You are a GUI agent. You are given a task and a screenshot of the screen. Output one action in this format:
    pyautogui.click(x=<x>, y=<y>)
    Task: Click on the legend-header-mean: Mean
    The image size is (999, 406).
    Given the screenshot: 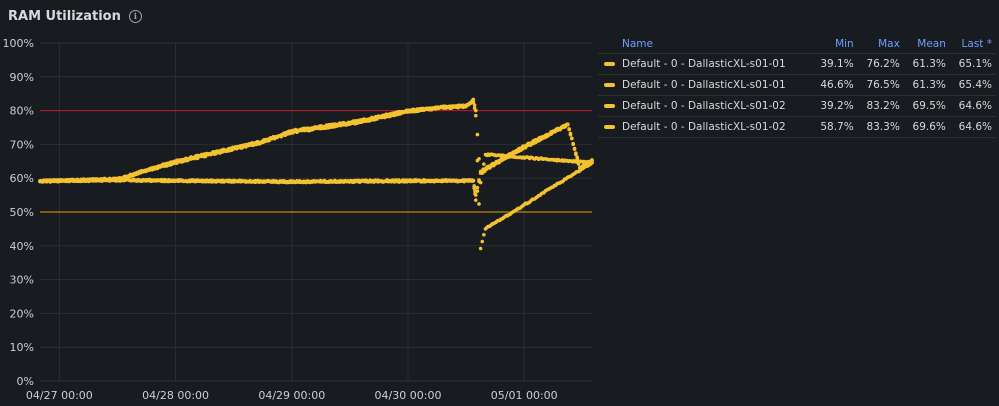 What is the action you would take?
    pyautogui.click(x=927, y=45)
    